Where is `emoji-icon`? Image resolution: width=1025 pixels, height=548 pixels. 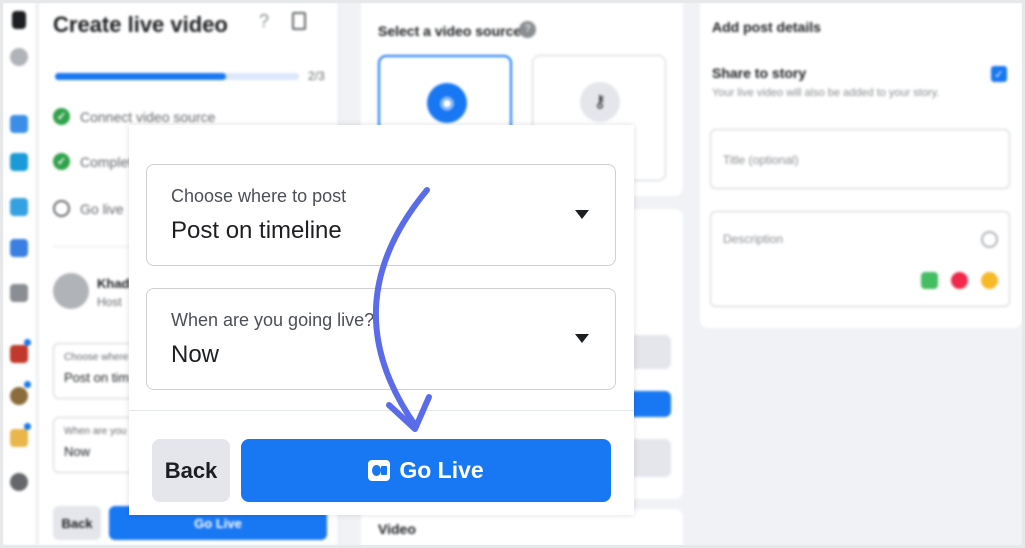 emoji-icon is located at coordinates (989, 239).